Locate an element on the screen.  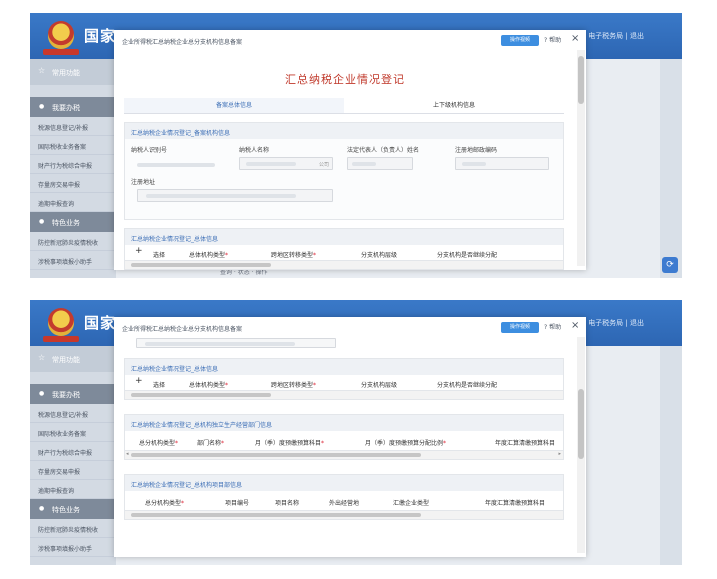
modal-title: 企业所得税汇总纳税企业总分支机构信息备案 is located at coordinates (182, 42).